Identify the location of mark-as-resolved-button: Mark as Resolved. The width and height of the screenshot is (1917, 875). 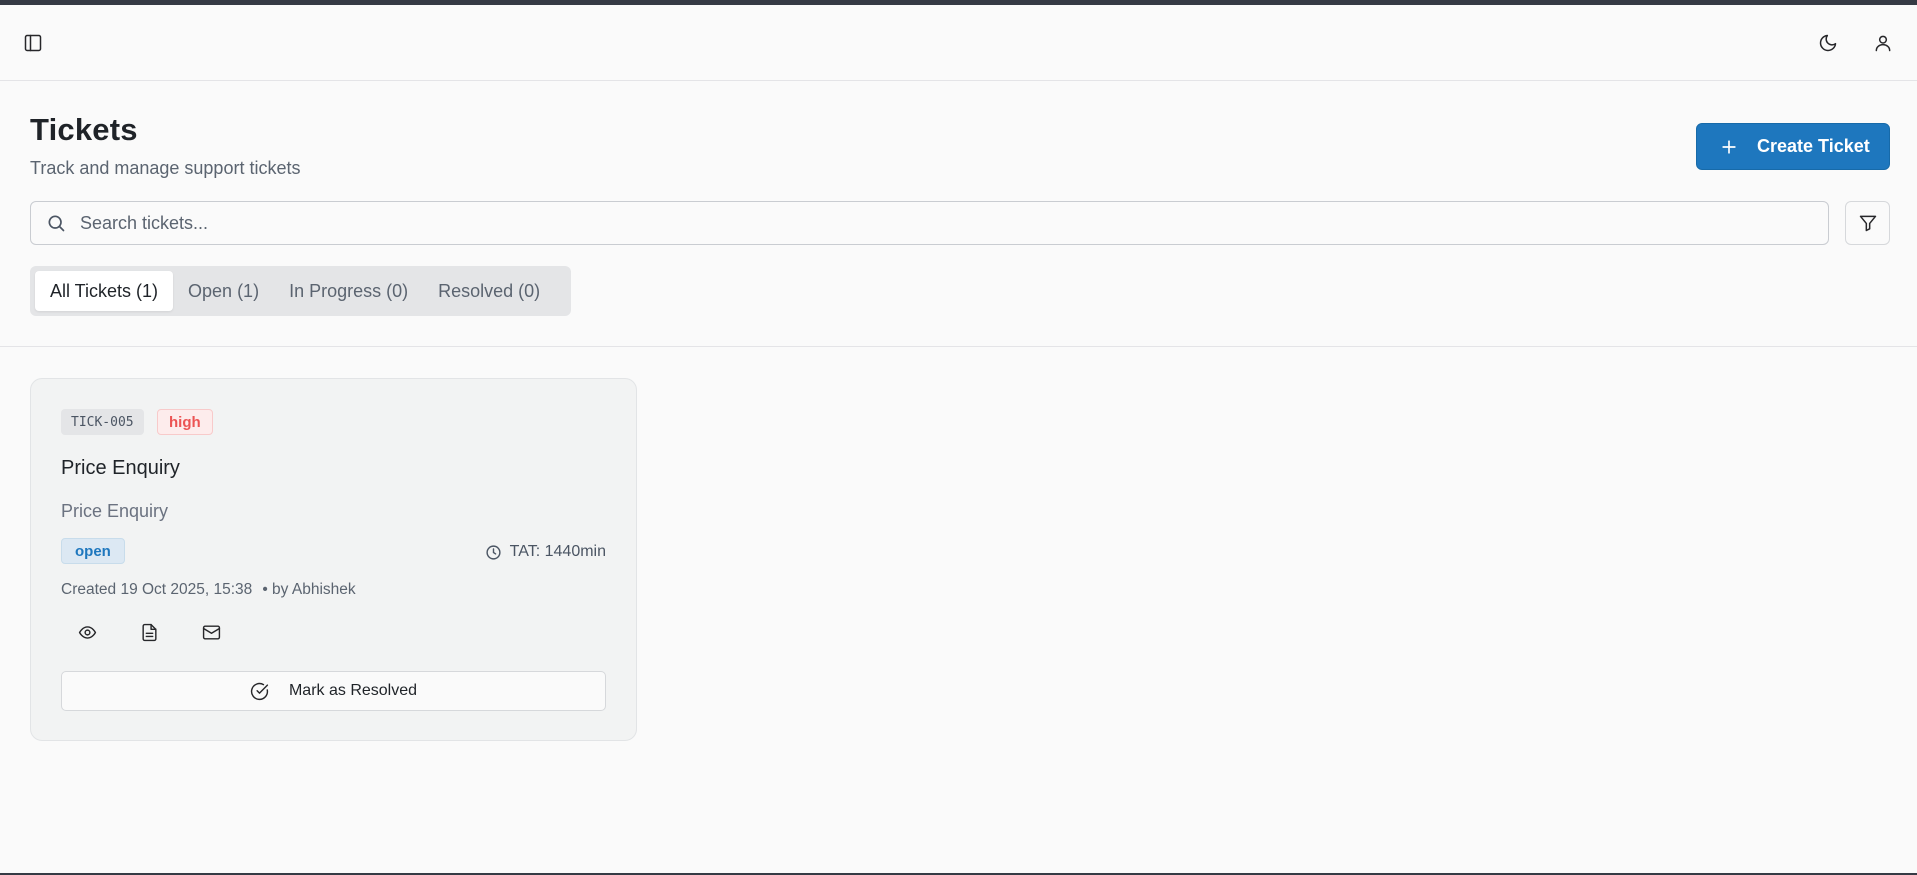
(333, 691).